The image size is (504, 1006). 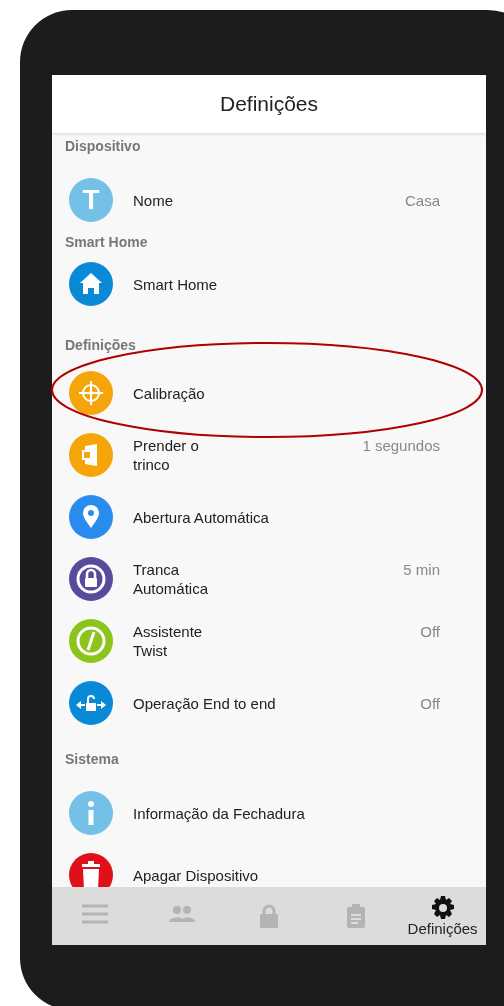 I want to click on row-label: Abertura Automática, so click(x=201, y=517).